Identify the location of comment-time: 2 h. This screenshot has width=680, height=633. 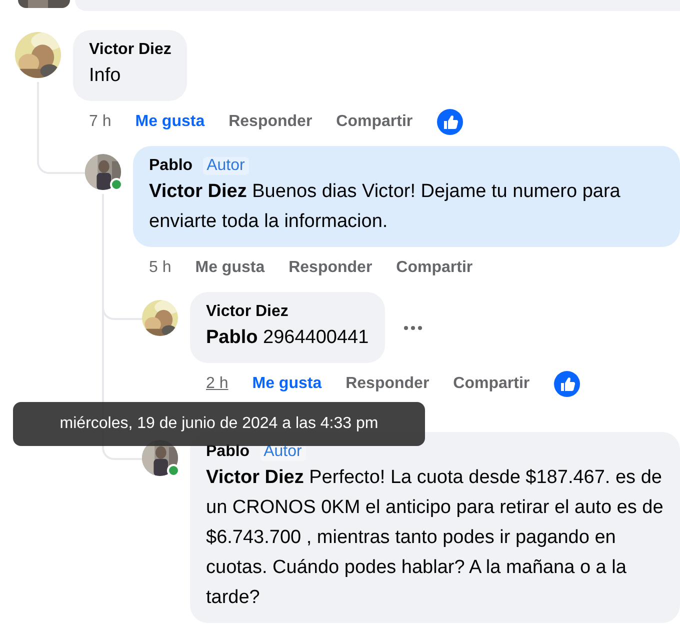
(217, 384).